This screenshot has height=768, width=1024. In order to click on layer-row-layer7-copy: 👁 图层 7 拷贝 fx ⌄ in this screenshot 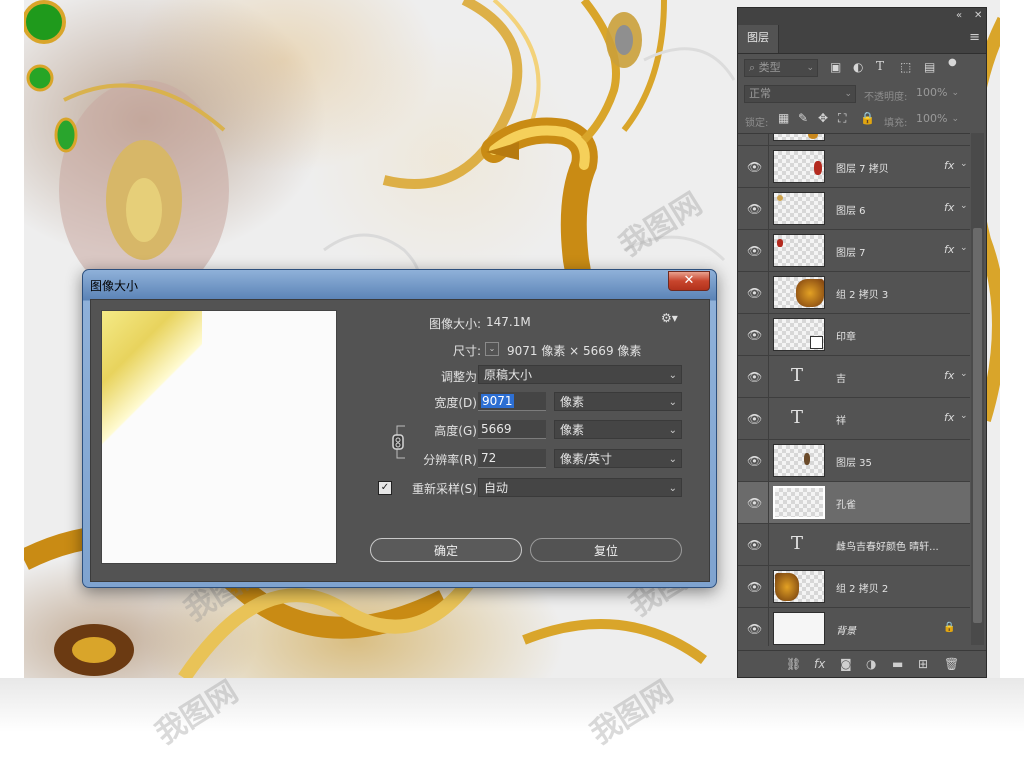, I will do `click(854, 167)`.